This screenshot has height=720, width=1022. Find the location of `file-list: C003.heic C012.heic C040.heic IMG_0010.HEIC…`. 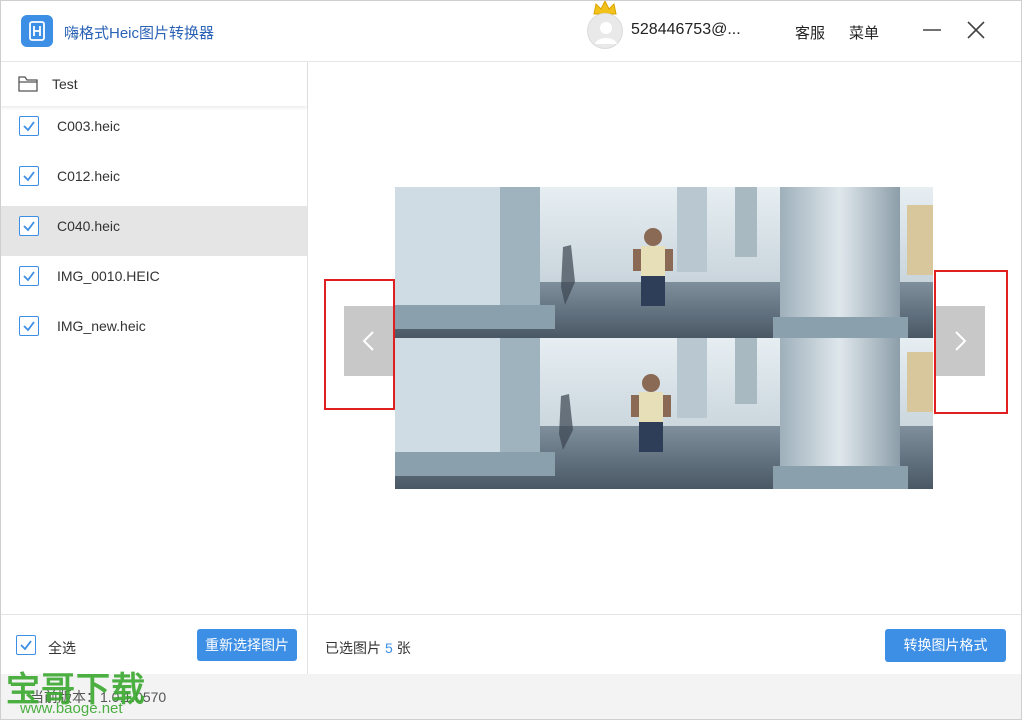

file-list: C003.heic C012.heic C040.heic IMG_0010.HEIC… is located at coordinates (153, 231).